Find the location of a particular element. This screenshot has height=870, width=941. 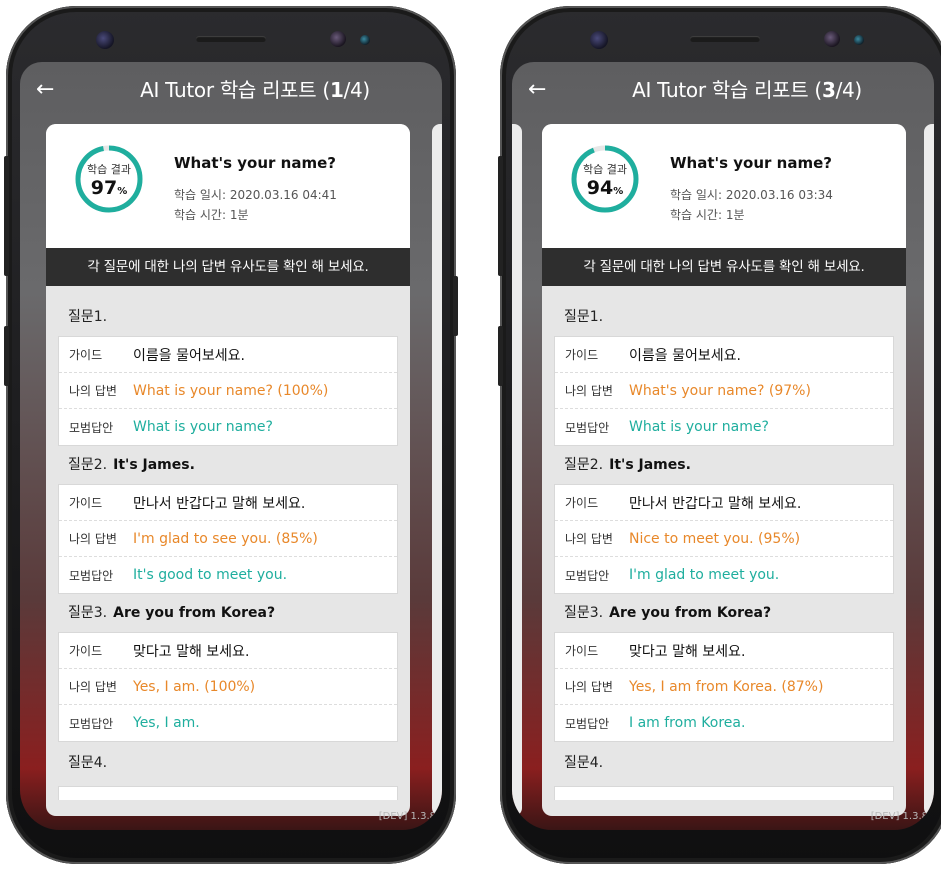

model-answer-text: Yes, I am. is located at coordinates (166, 723).